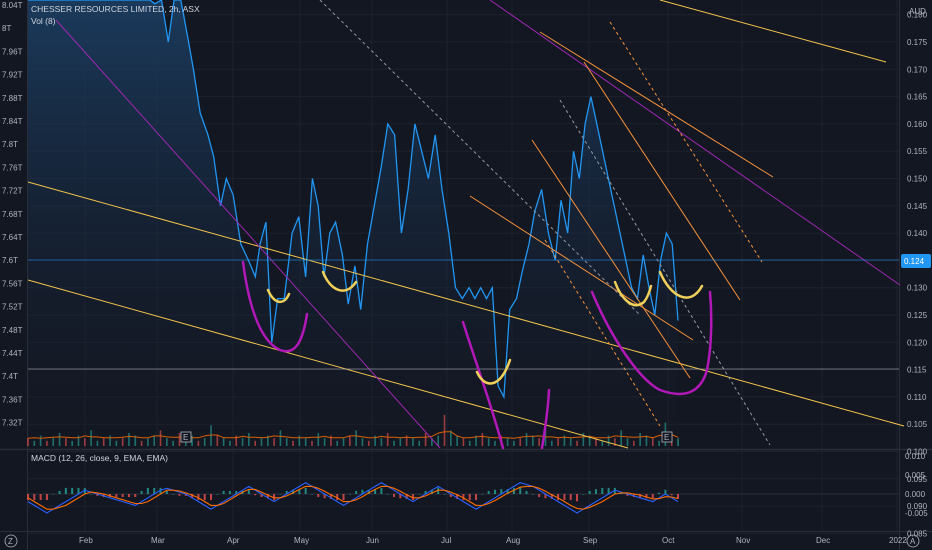 The height and width of the screenshot is (550, 932). Describe the element at coordinates (10, 376) in the screenshot. I see `left-axis-label: 7.4T` at that location.